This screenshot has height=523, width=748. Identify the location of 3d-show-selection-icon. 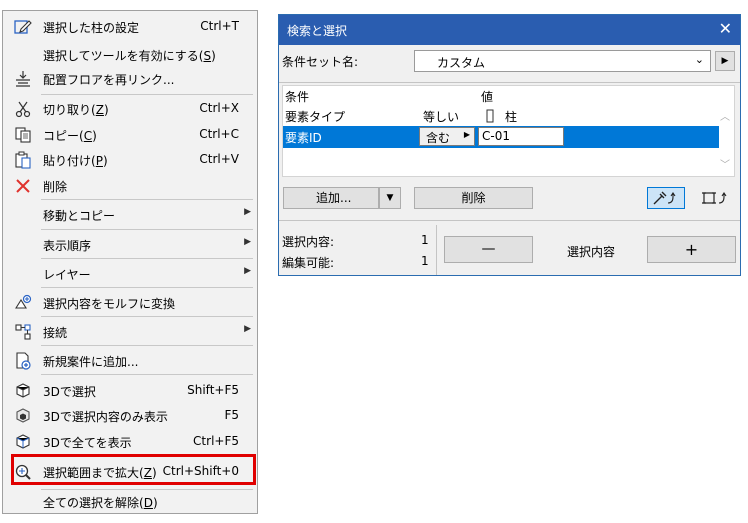
(23, 416).